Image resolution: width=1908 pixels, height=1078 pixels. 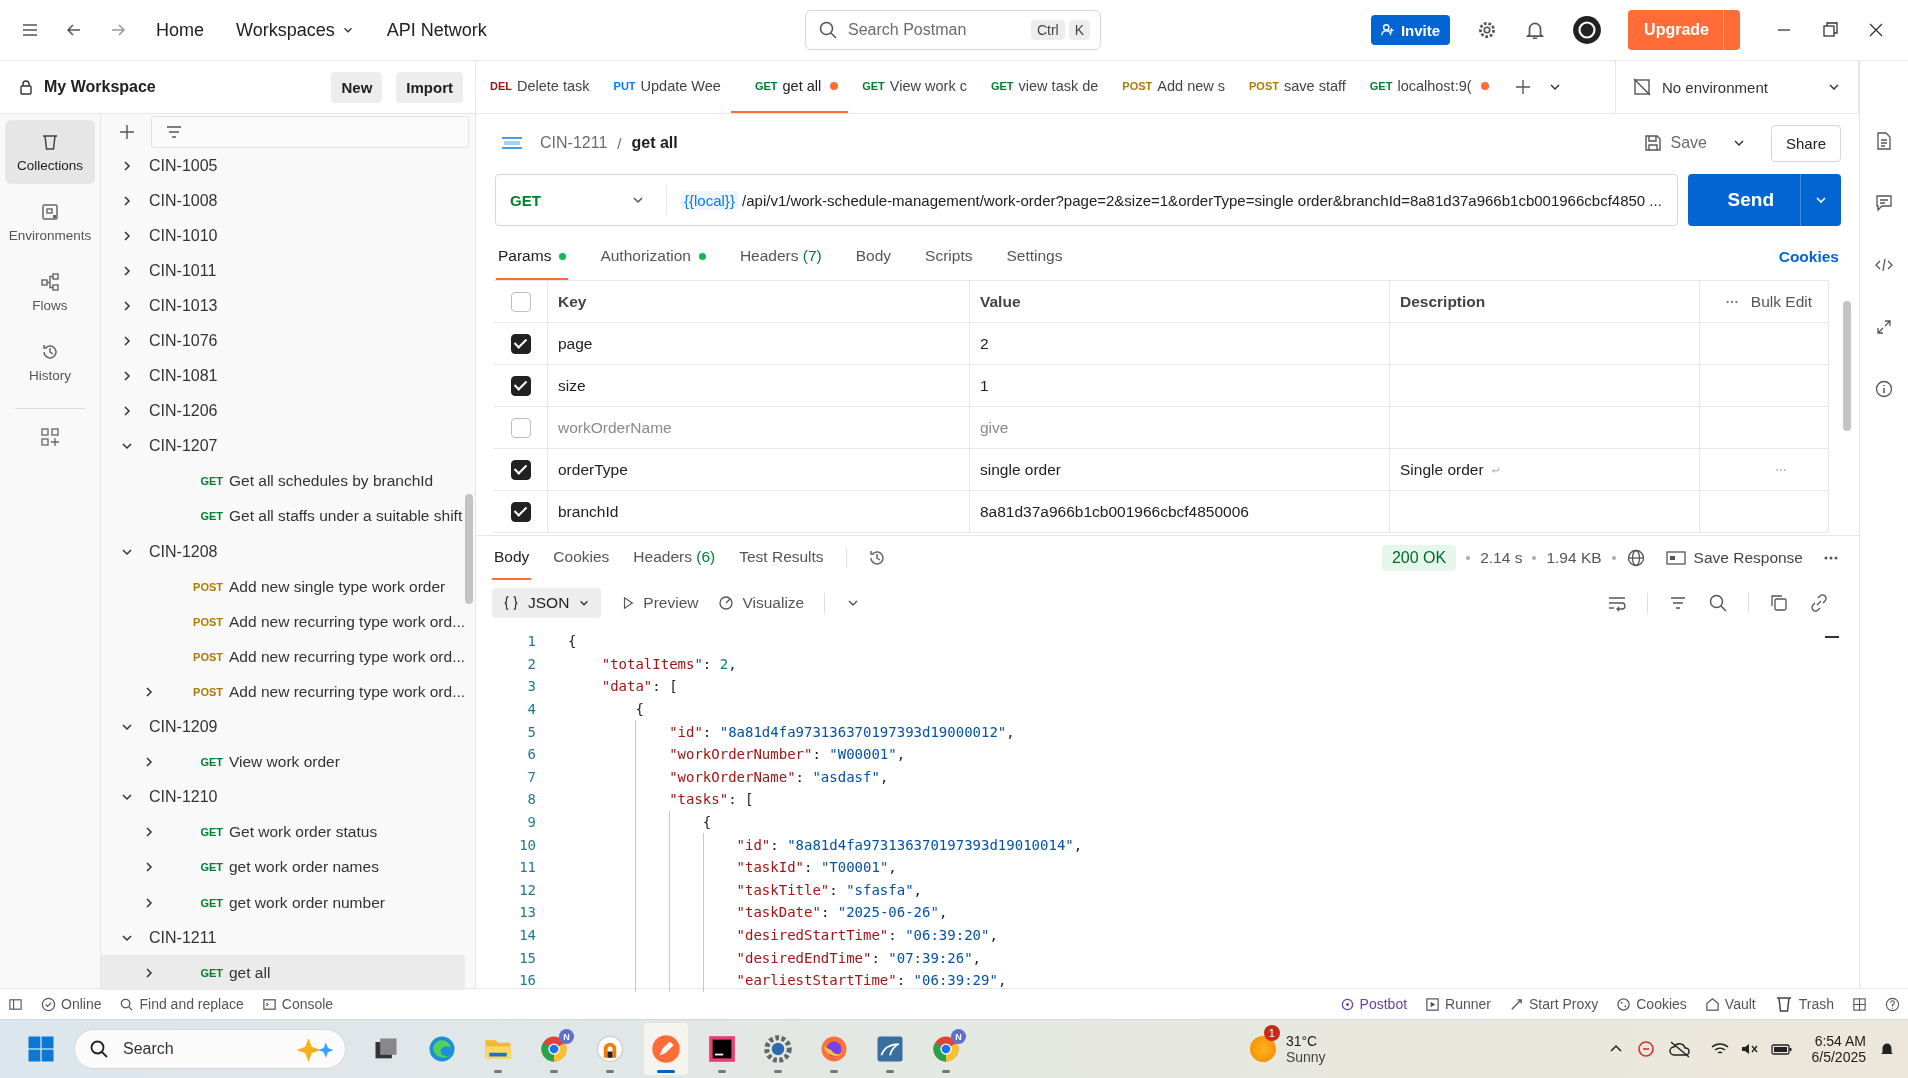 I want to click on plus-icon, so click(x=127, y=132).